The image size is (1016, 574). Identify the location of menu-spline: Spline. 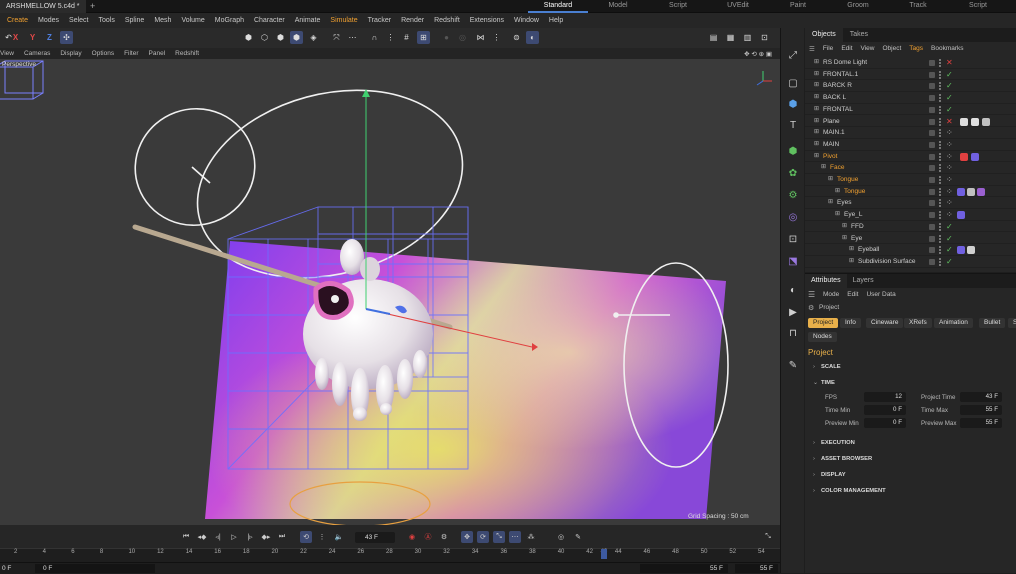
(134, 20).